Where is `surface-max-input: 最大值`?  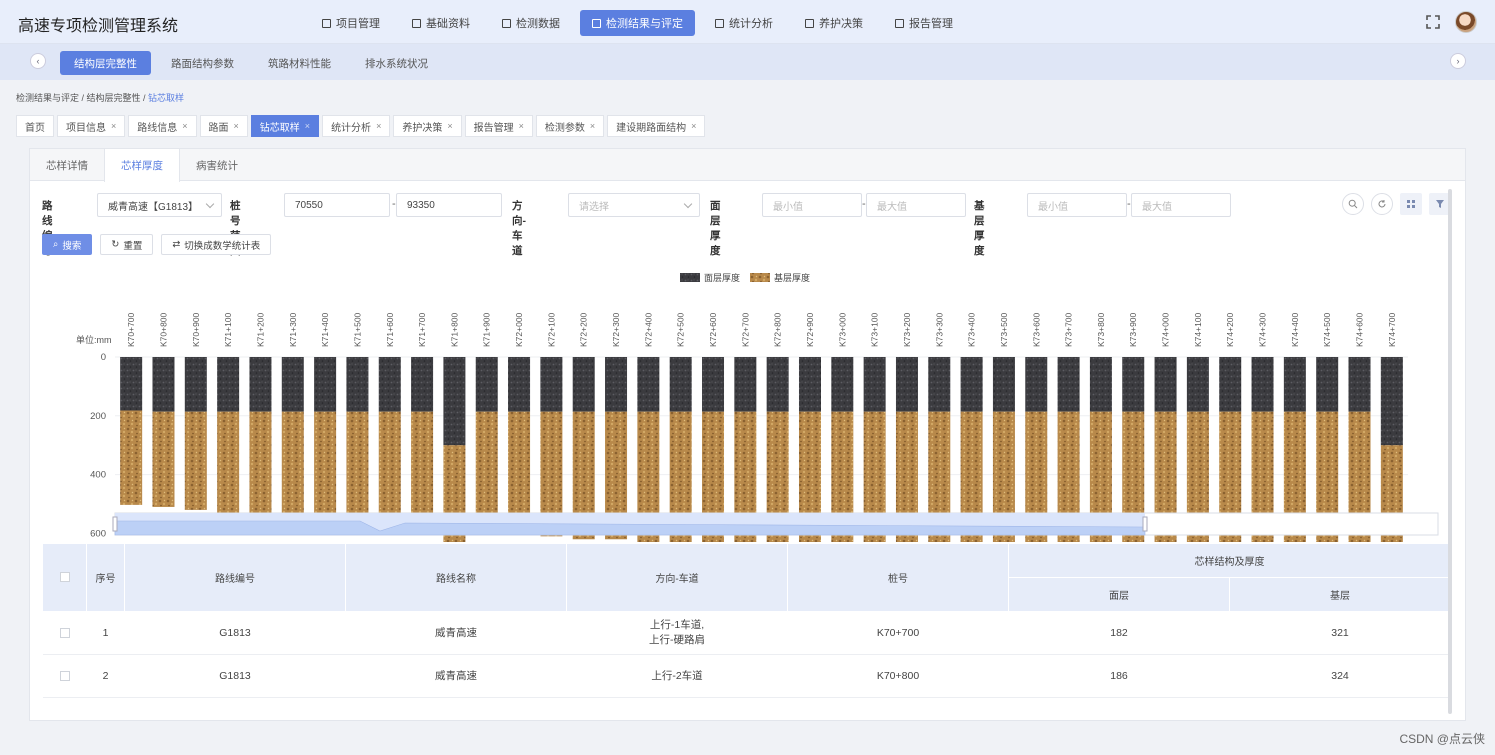
surface-max-input: 最大值 is located at coordinates (916, 205).